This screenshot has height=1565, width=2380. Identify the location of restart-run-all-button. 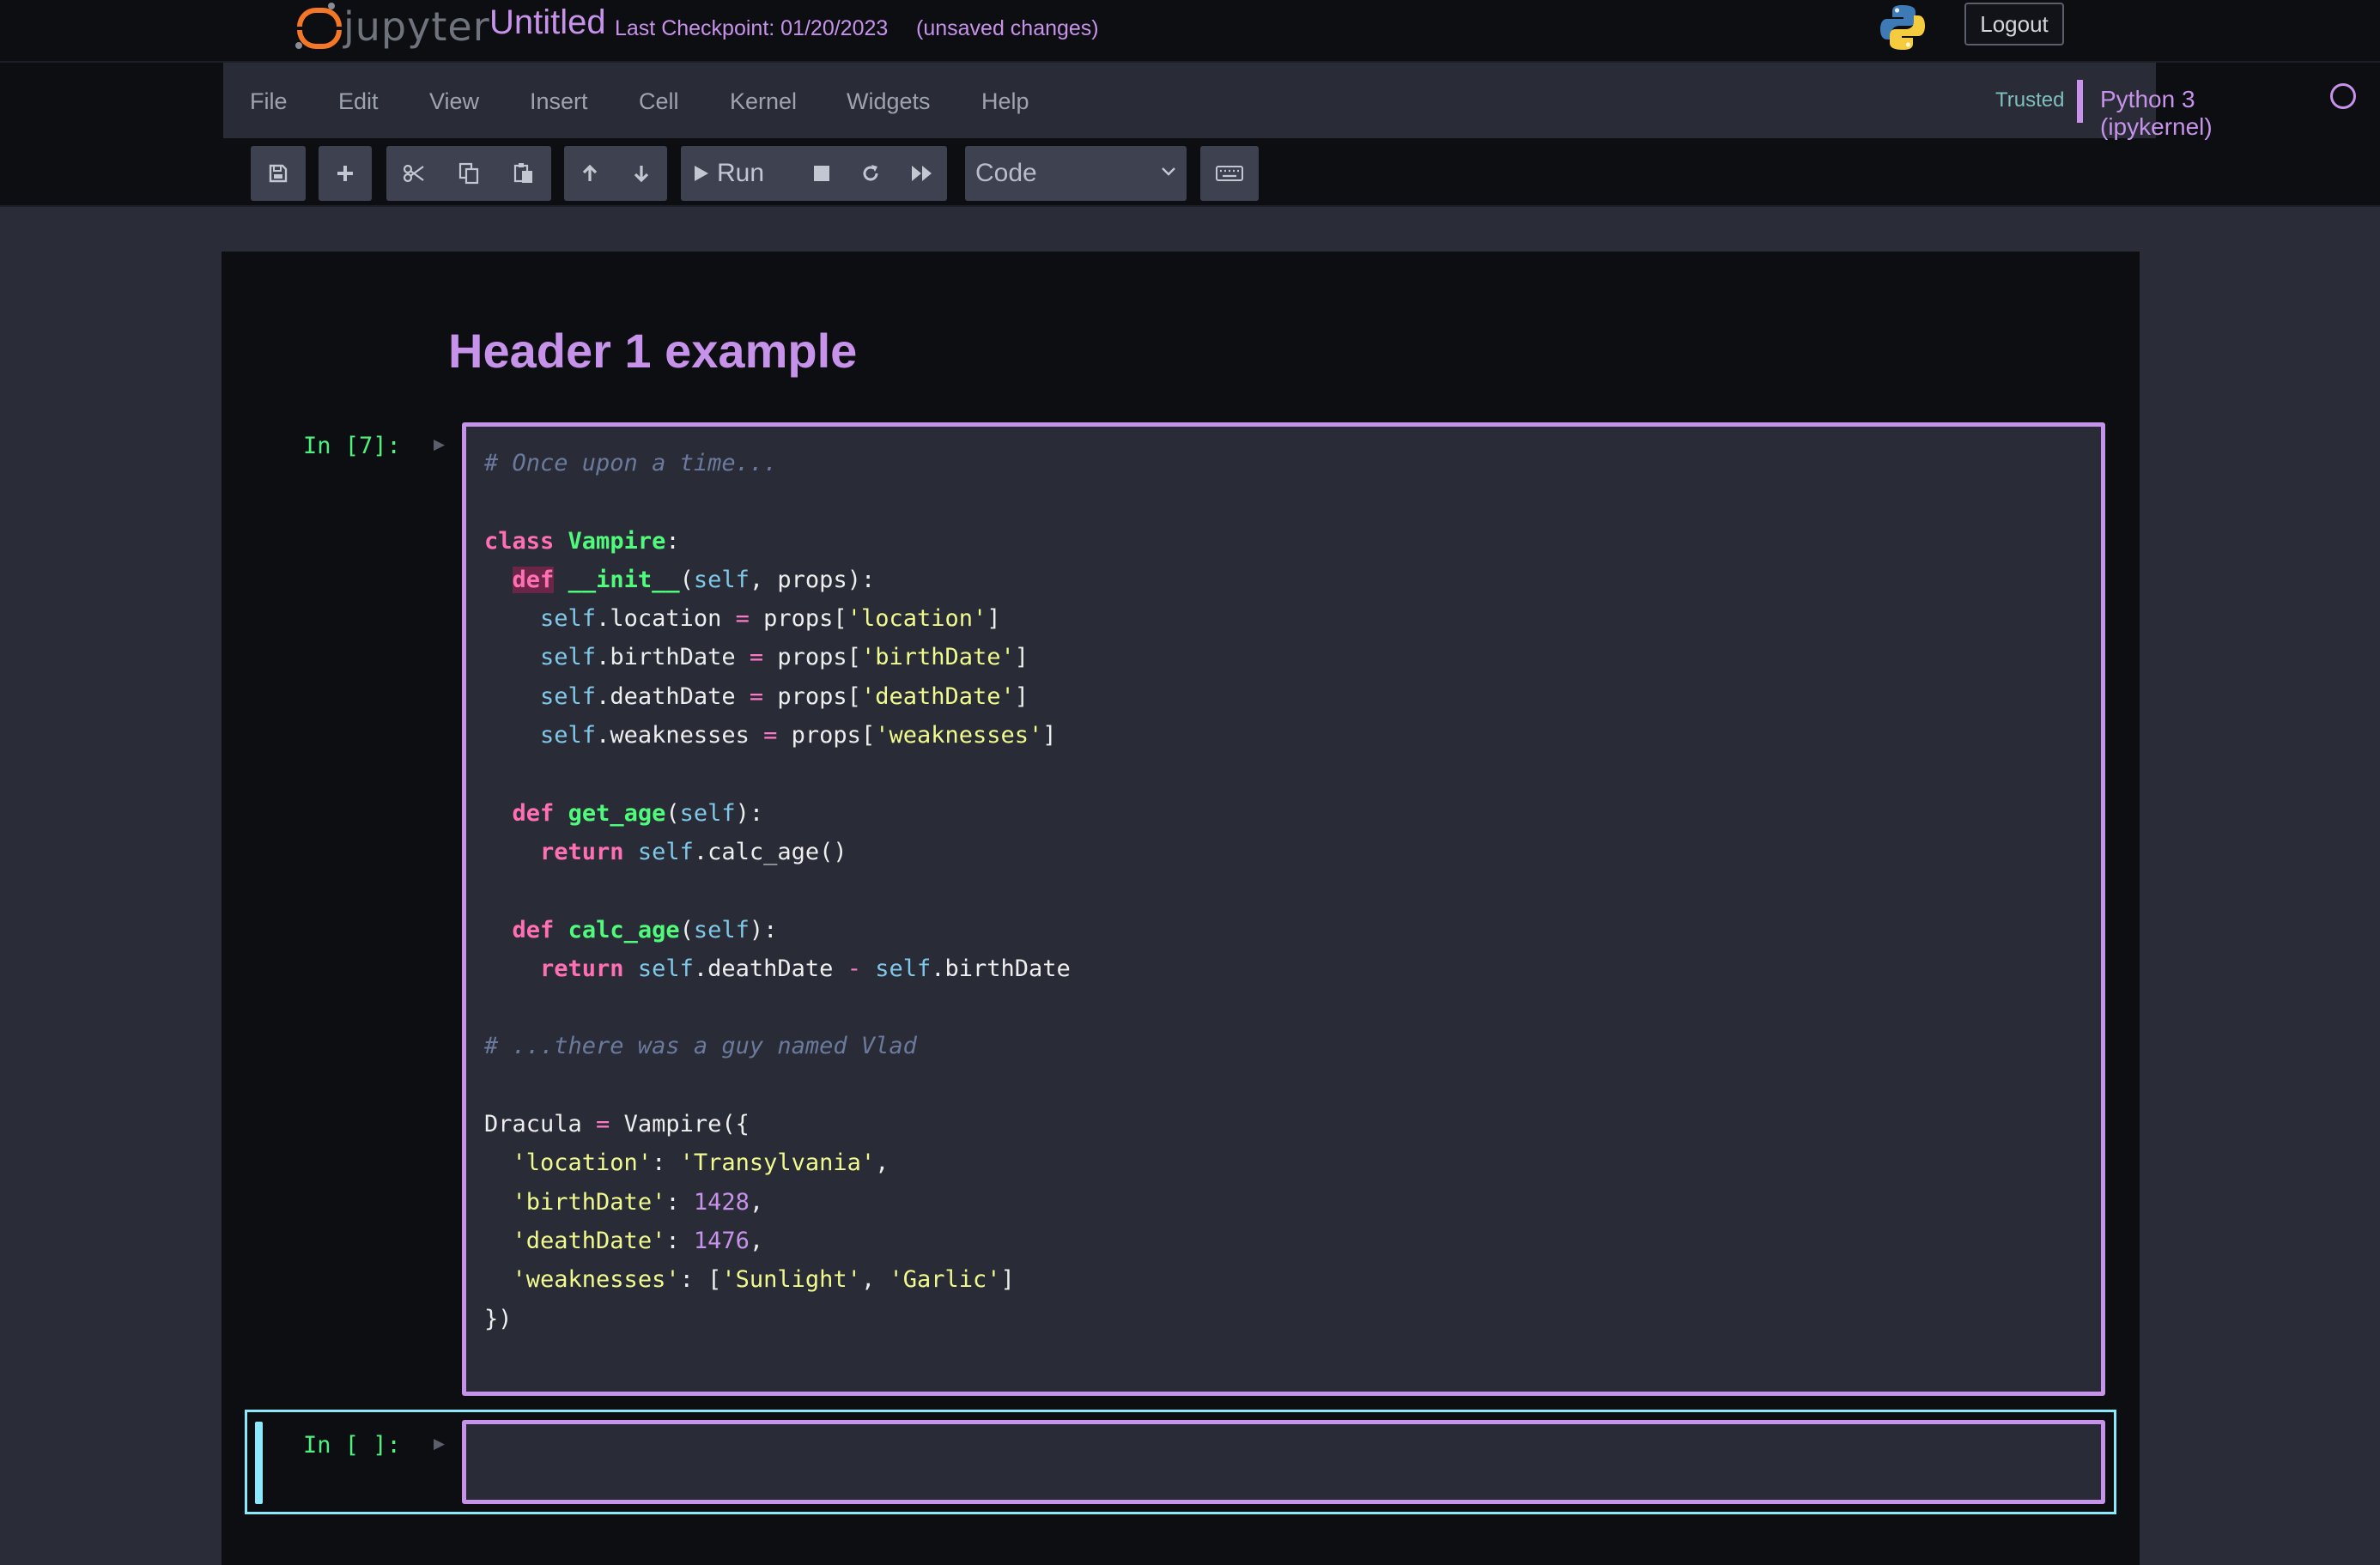
(922, 173).